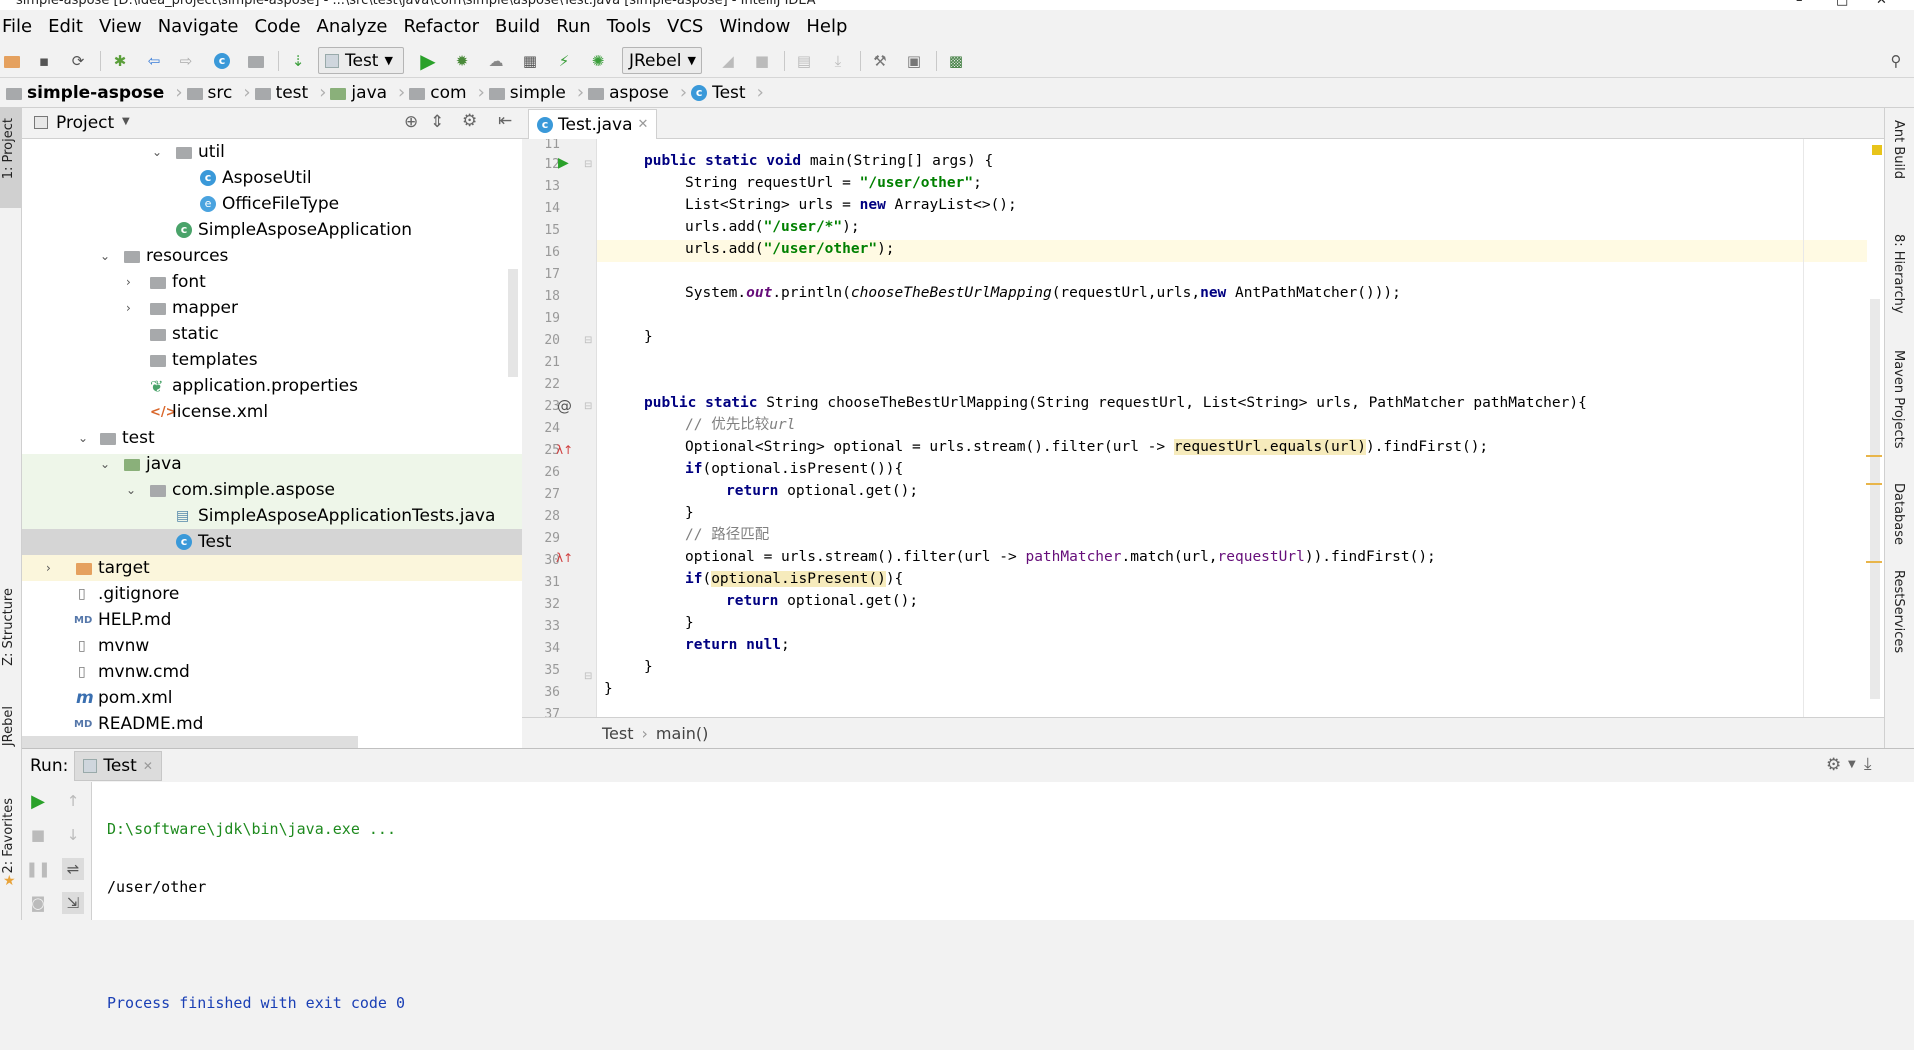  Describe the element at coordinates (272, 516) in the screenshot. I see `tree-node-tests-java: ▤ SimpleAsposeApplicationTests.java` at that location.